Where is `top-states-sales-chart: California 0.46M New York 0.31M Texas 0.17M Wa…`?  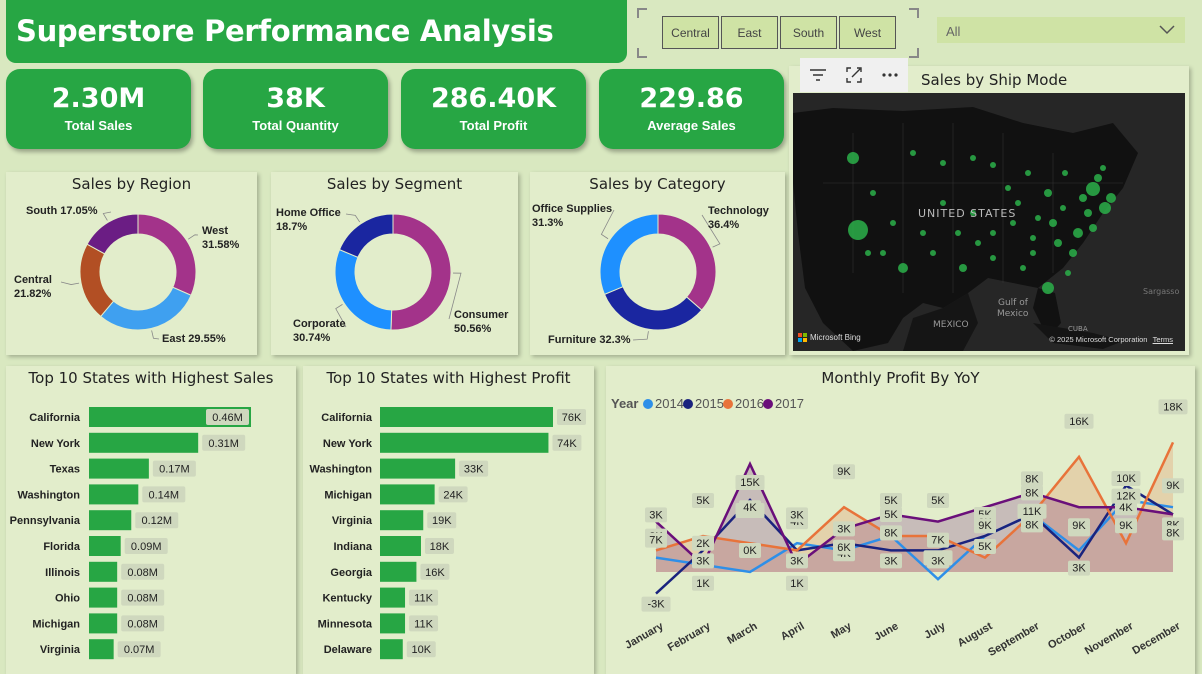 top-states-sales-chart: California 0.46M New York 0.31M Texas 0.17M Wa… is located at coordinates (151, 520).